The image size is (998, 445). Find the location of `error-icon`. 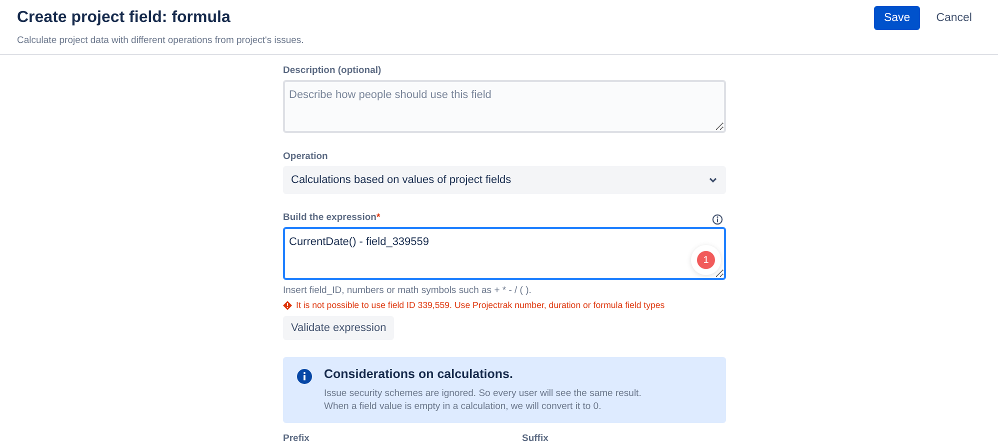

error-icon is located at coordinates (287, 305).